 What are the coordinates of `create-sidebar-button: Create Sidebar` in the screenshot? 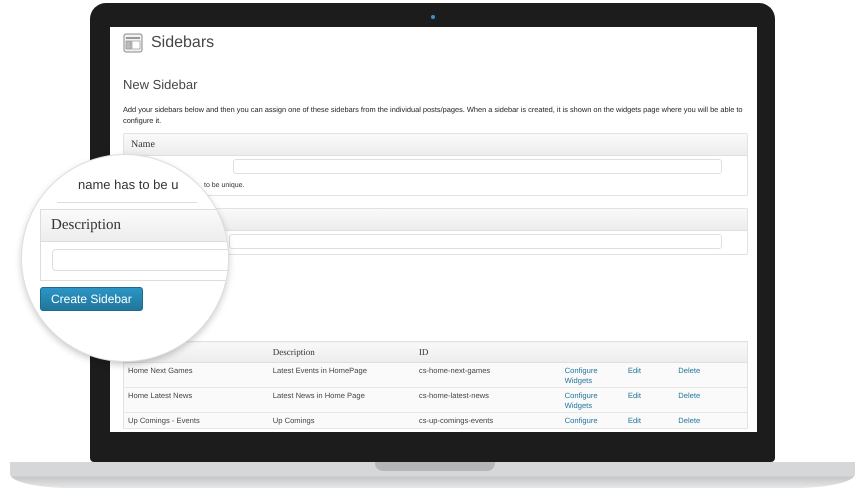 It's located at (91, 299).